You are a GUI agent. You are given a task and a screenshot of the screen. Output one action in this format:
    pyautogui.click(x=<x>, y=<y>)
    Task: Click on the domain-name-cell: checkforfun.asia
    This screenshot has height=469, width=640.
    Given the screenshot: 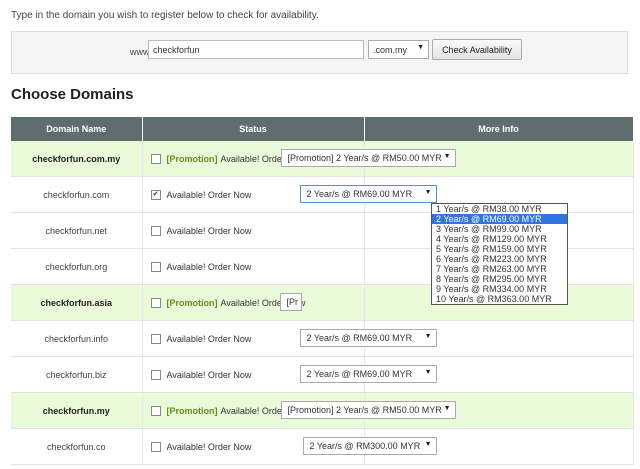 What is the action you would take?
    pyautogui.click(x=77, y=302)
    